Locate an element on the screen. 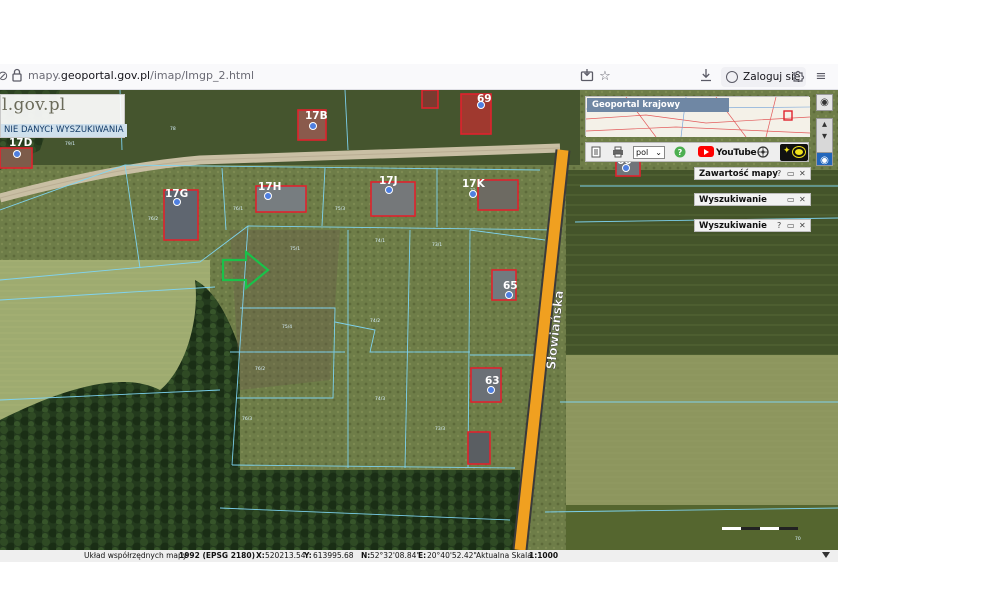 The width and height of the screenshot is (1000, 602). youtube-link: YouTube is located at coordinates (727, 153).